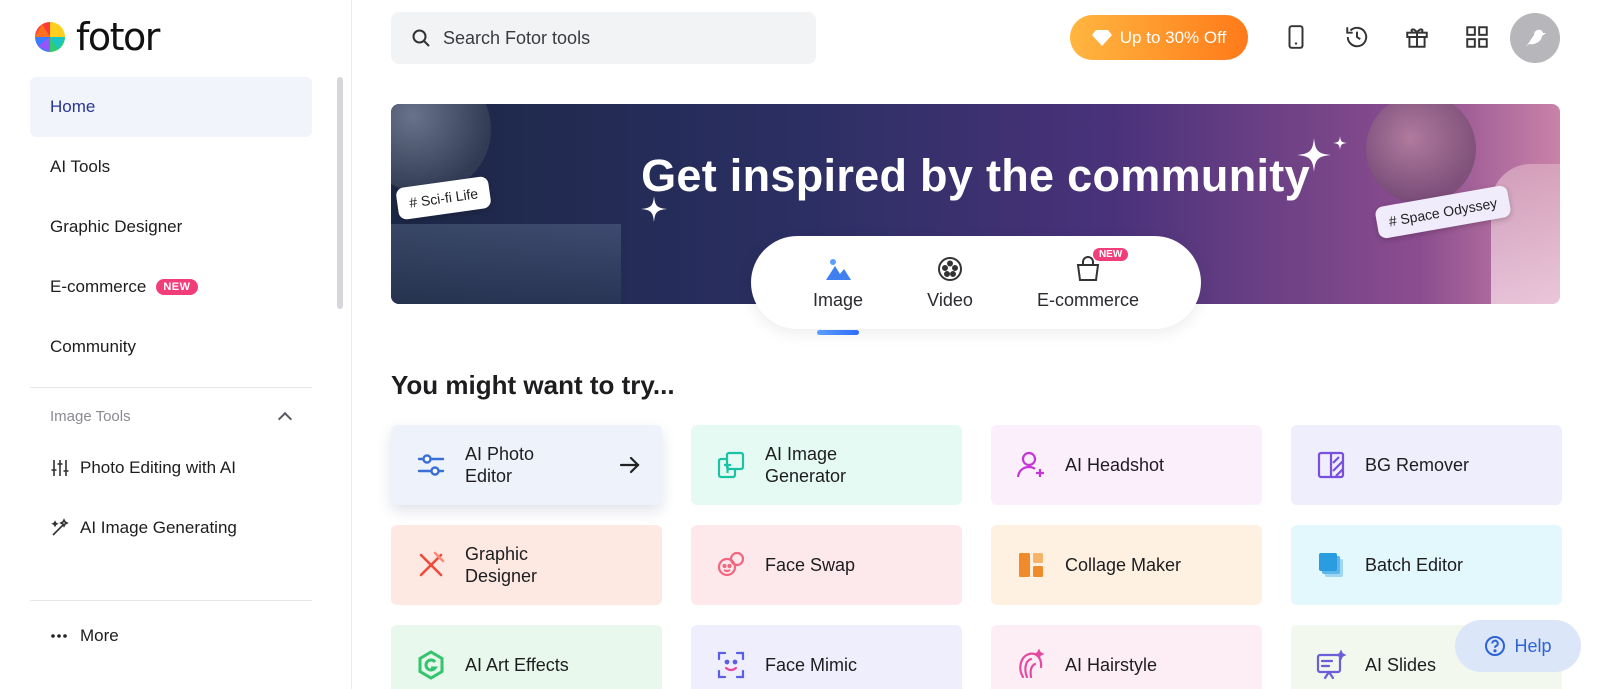 The width and height of the screenshot is (1600, 689). Describe the element at coordinates (118, 37) in the screenshot. I see `brand-name: fotor` at that location.